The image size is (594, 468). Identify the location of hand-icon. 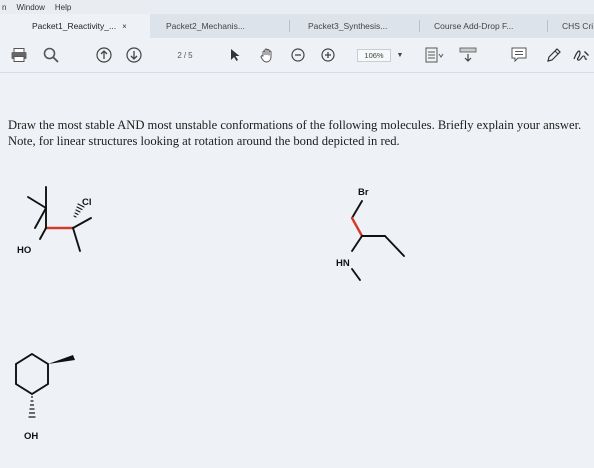
(267, 55).